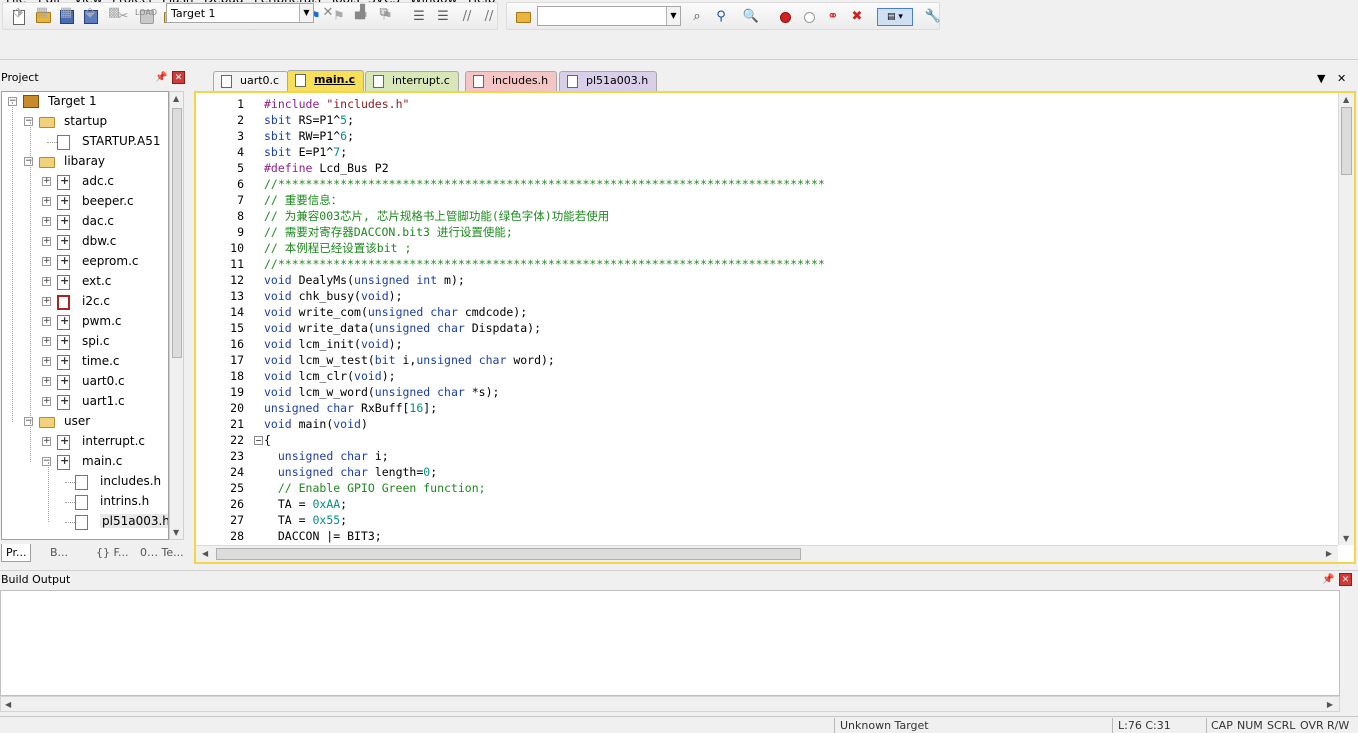 Image resolution: width=1358 pixels, height=733 pixels. Describe the element at coordinates (114, 13) in the screenshot. I see `stop-build-icon: ▩` at that location.